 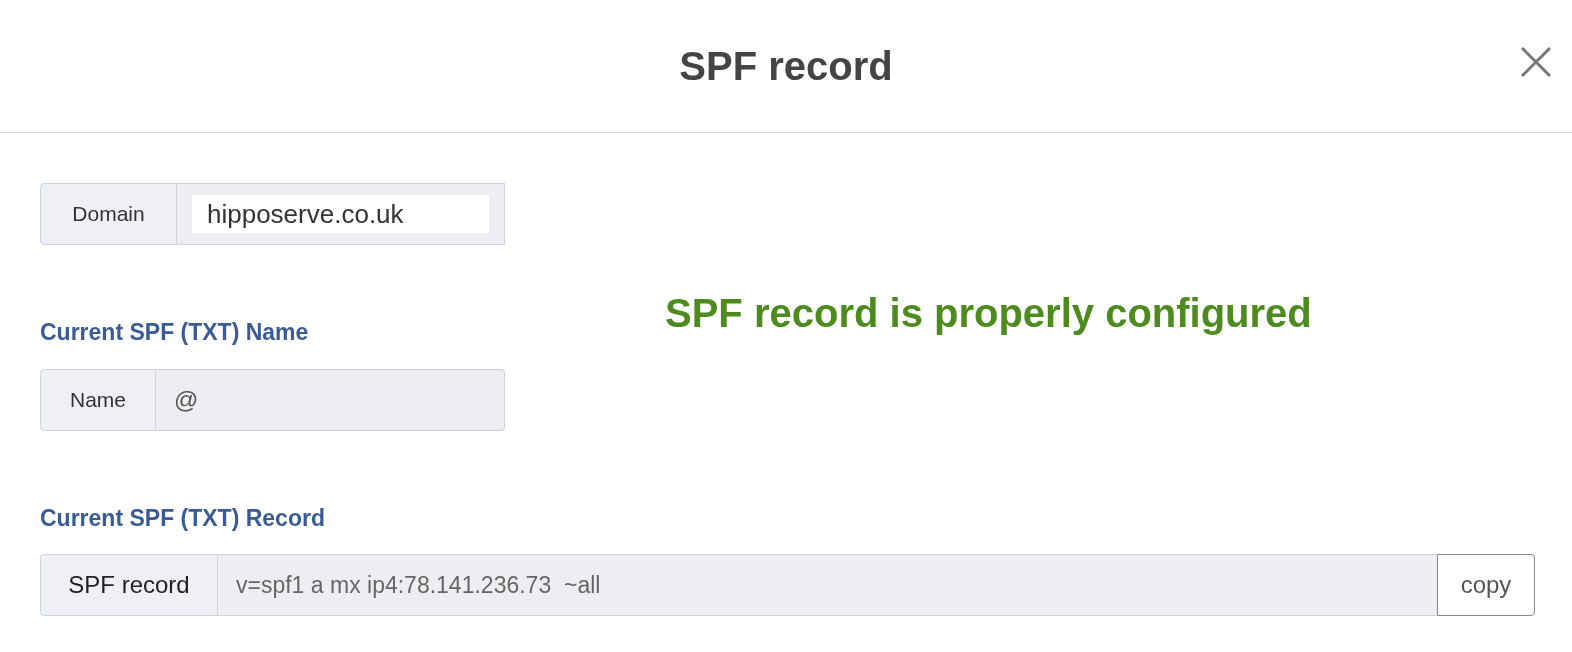 What do you see at coordinates (98, 400) in the screenshot?
I see `field-label: Name` at bounding box center [98, 400].